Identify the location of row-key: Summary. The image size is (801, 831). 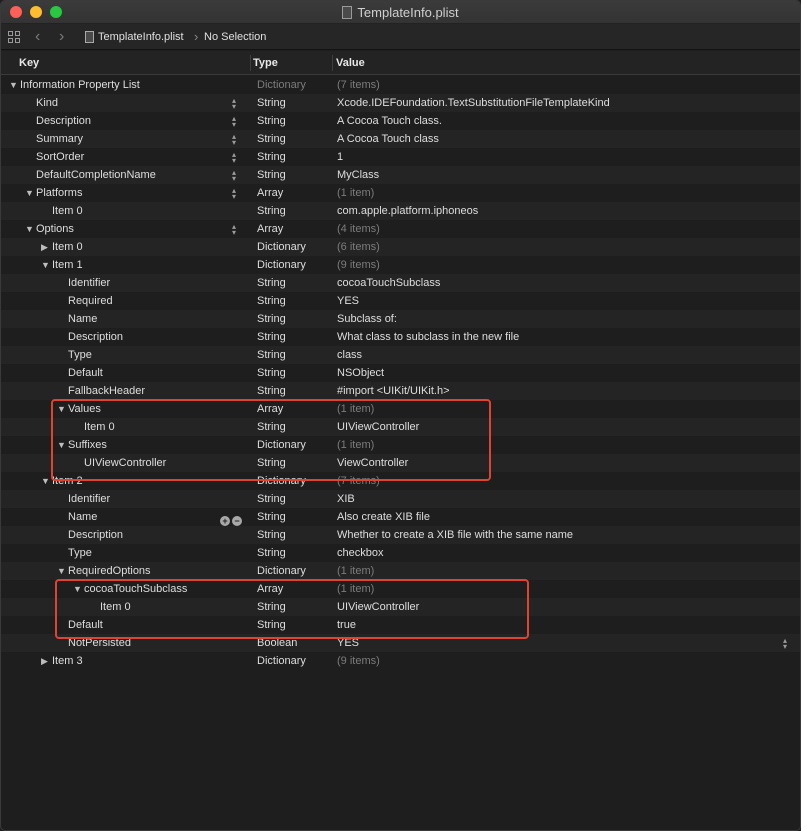
(59, 139).